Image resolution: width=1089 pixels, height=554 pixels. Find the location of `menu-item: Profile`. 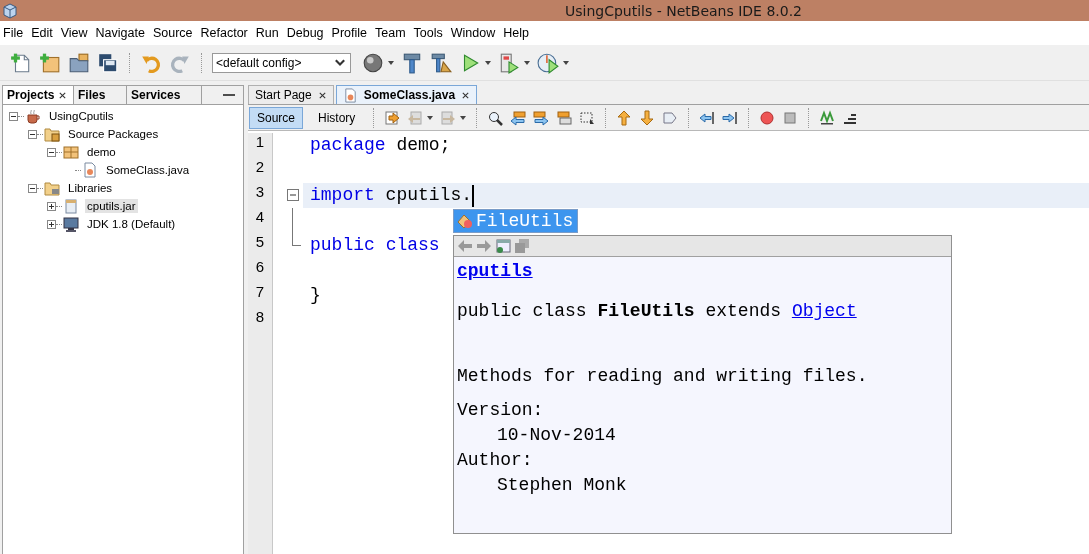

menu-item: Profile is located at coordinates (349, 33).